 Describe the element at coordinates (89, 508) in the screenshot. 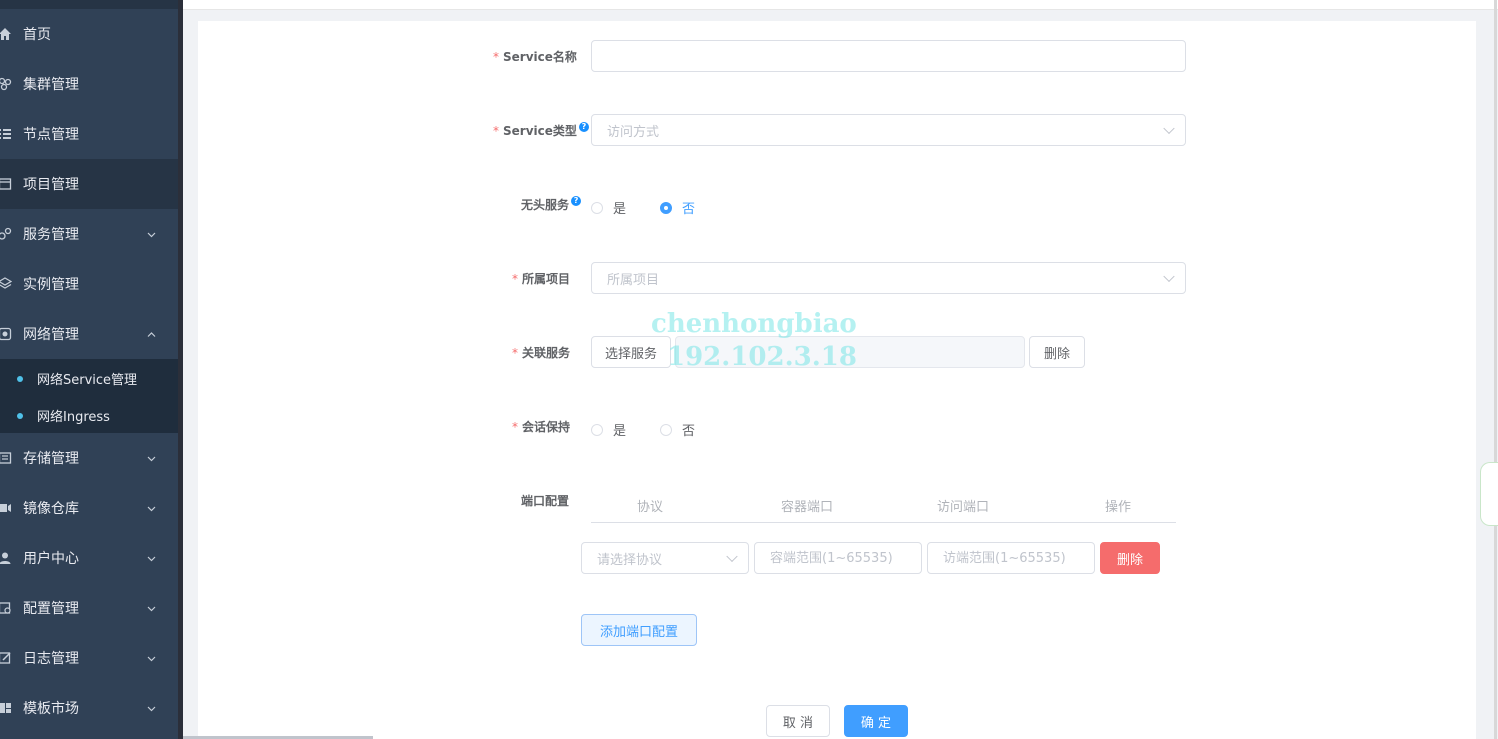

I see `sidebar-item-image-repo: 镜像仓库` at that location.